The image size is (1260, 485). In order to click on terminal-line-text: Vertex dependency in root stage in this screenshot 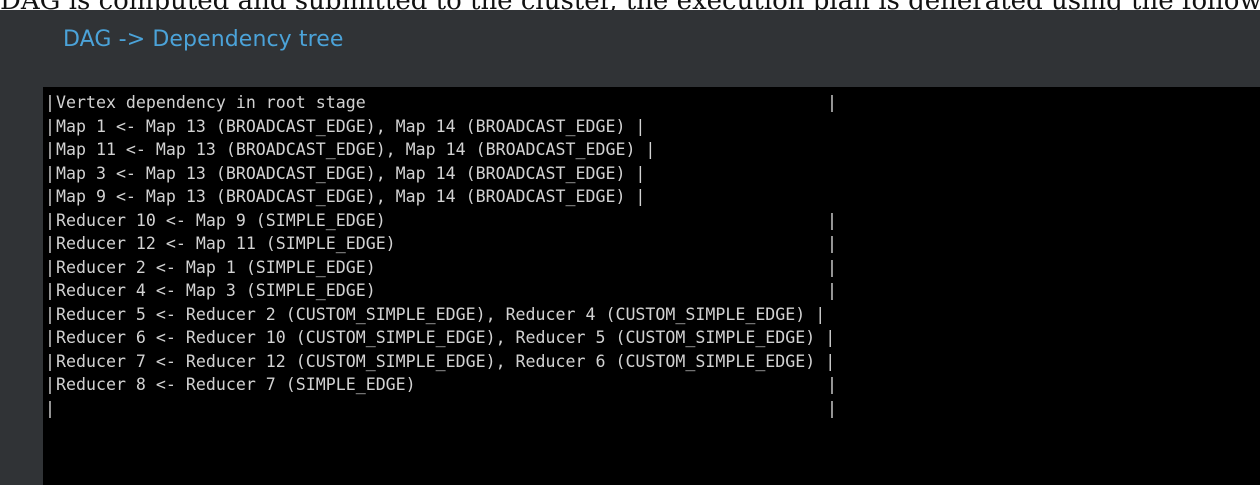, I will do `click(211, 102)`.